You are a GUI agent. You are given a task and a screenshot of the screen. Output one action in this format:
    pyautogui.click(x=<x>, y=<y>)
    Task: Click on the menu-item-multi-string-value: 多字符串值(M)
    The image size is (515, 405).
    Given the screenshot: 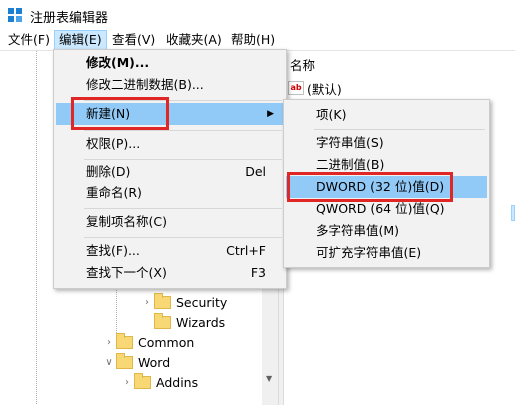 What is the action you would take?
    pyautogui.click(x=386, y=231)
    